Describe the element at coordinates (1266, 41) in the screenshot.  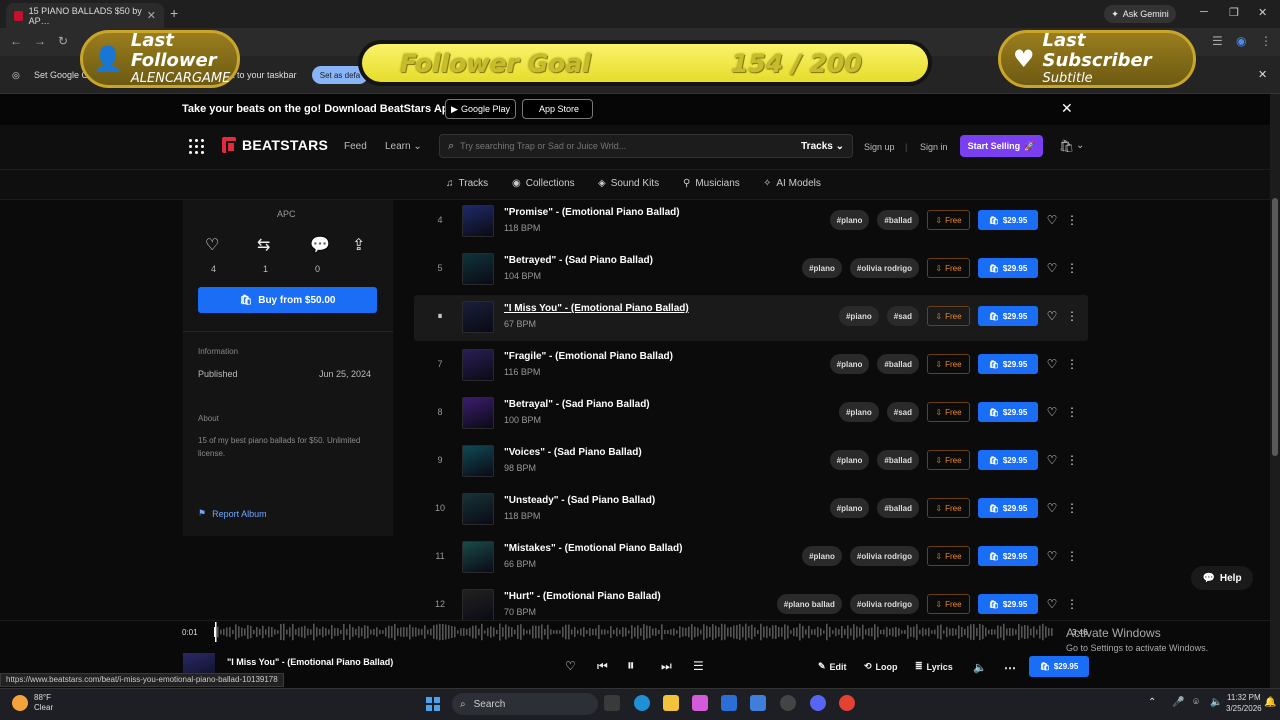
I see `browser-menu-icon: ⋮` at that location.